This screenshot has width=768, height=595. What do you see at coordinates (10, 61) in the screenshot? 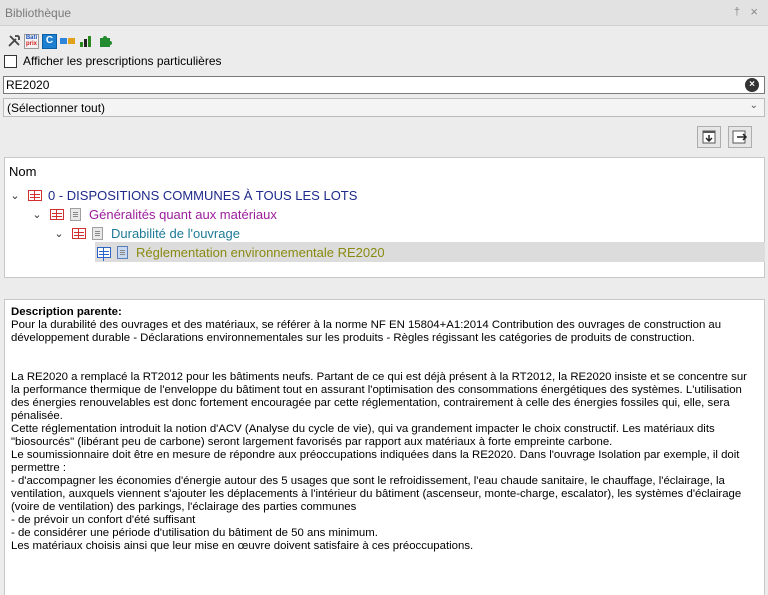
I see `show-particular-checkbox` at bounding box center [10, 61].